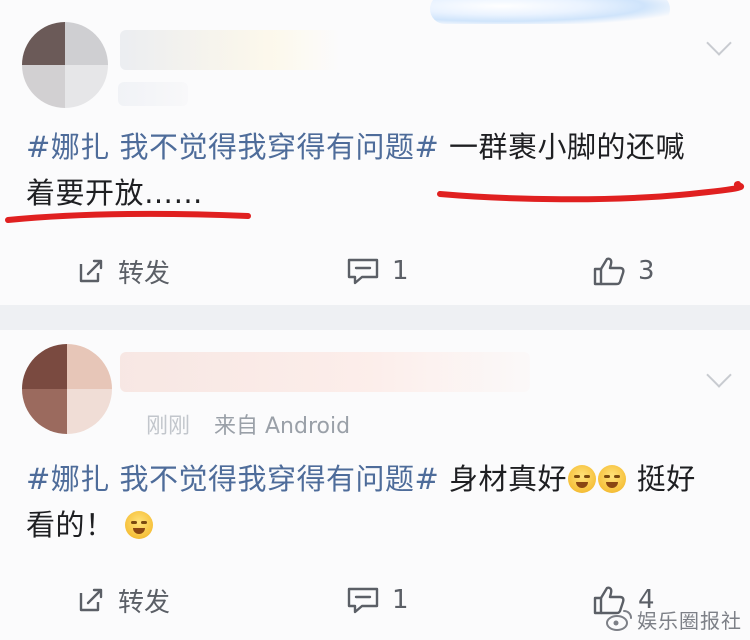 This screenshot has height=640, width=750. What do you see at coordinates (661, 479) in the screenshot?
I see `comment-text-line1-after: 挺好` at bounding box center [661, 479].